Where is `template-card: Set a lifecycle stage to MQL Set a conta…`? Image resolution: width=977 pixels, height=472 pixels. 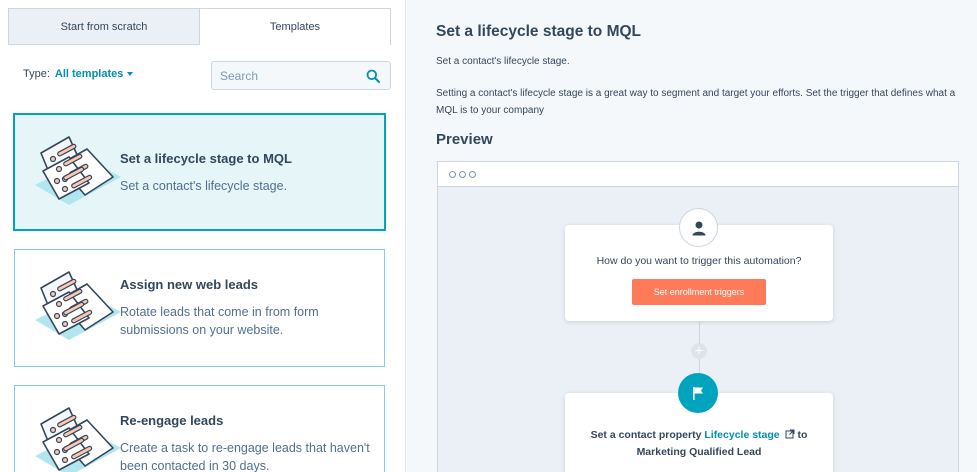 template-card: Set a lifecycle stage to MQL Set a conta… is located at coordinates (199, 172).